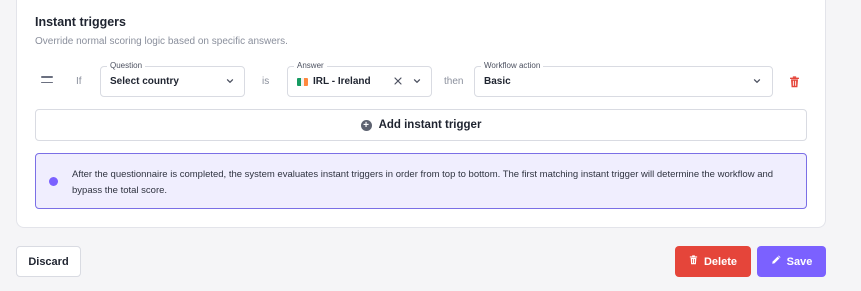 The image size is (861, 291). Describe the element at coordinates (799, 261) in the screenshot. I see `save-label: Save` at that location.